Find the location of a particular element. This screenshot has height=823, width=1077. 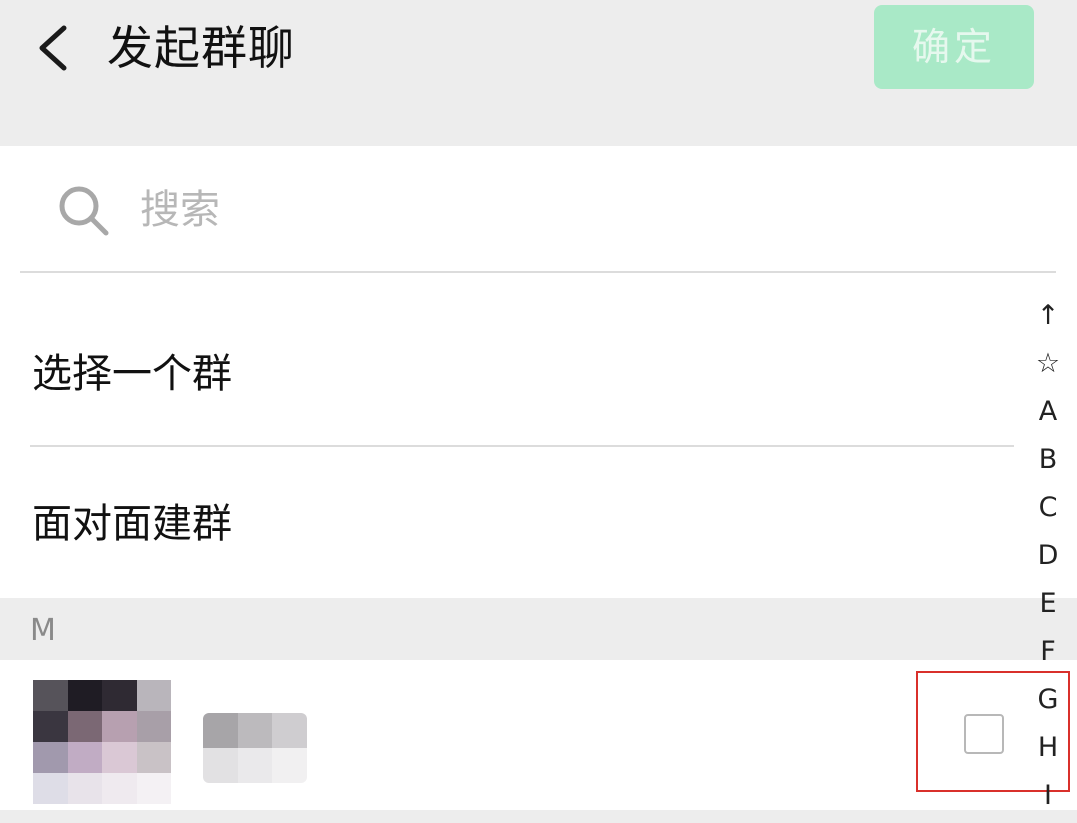

index-f: F is located at coordinates (1048, 652).